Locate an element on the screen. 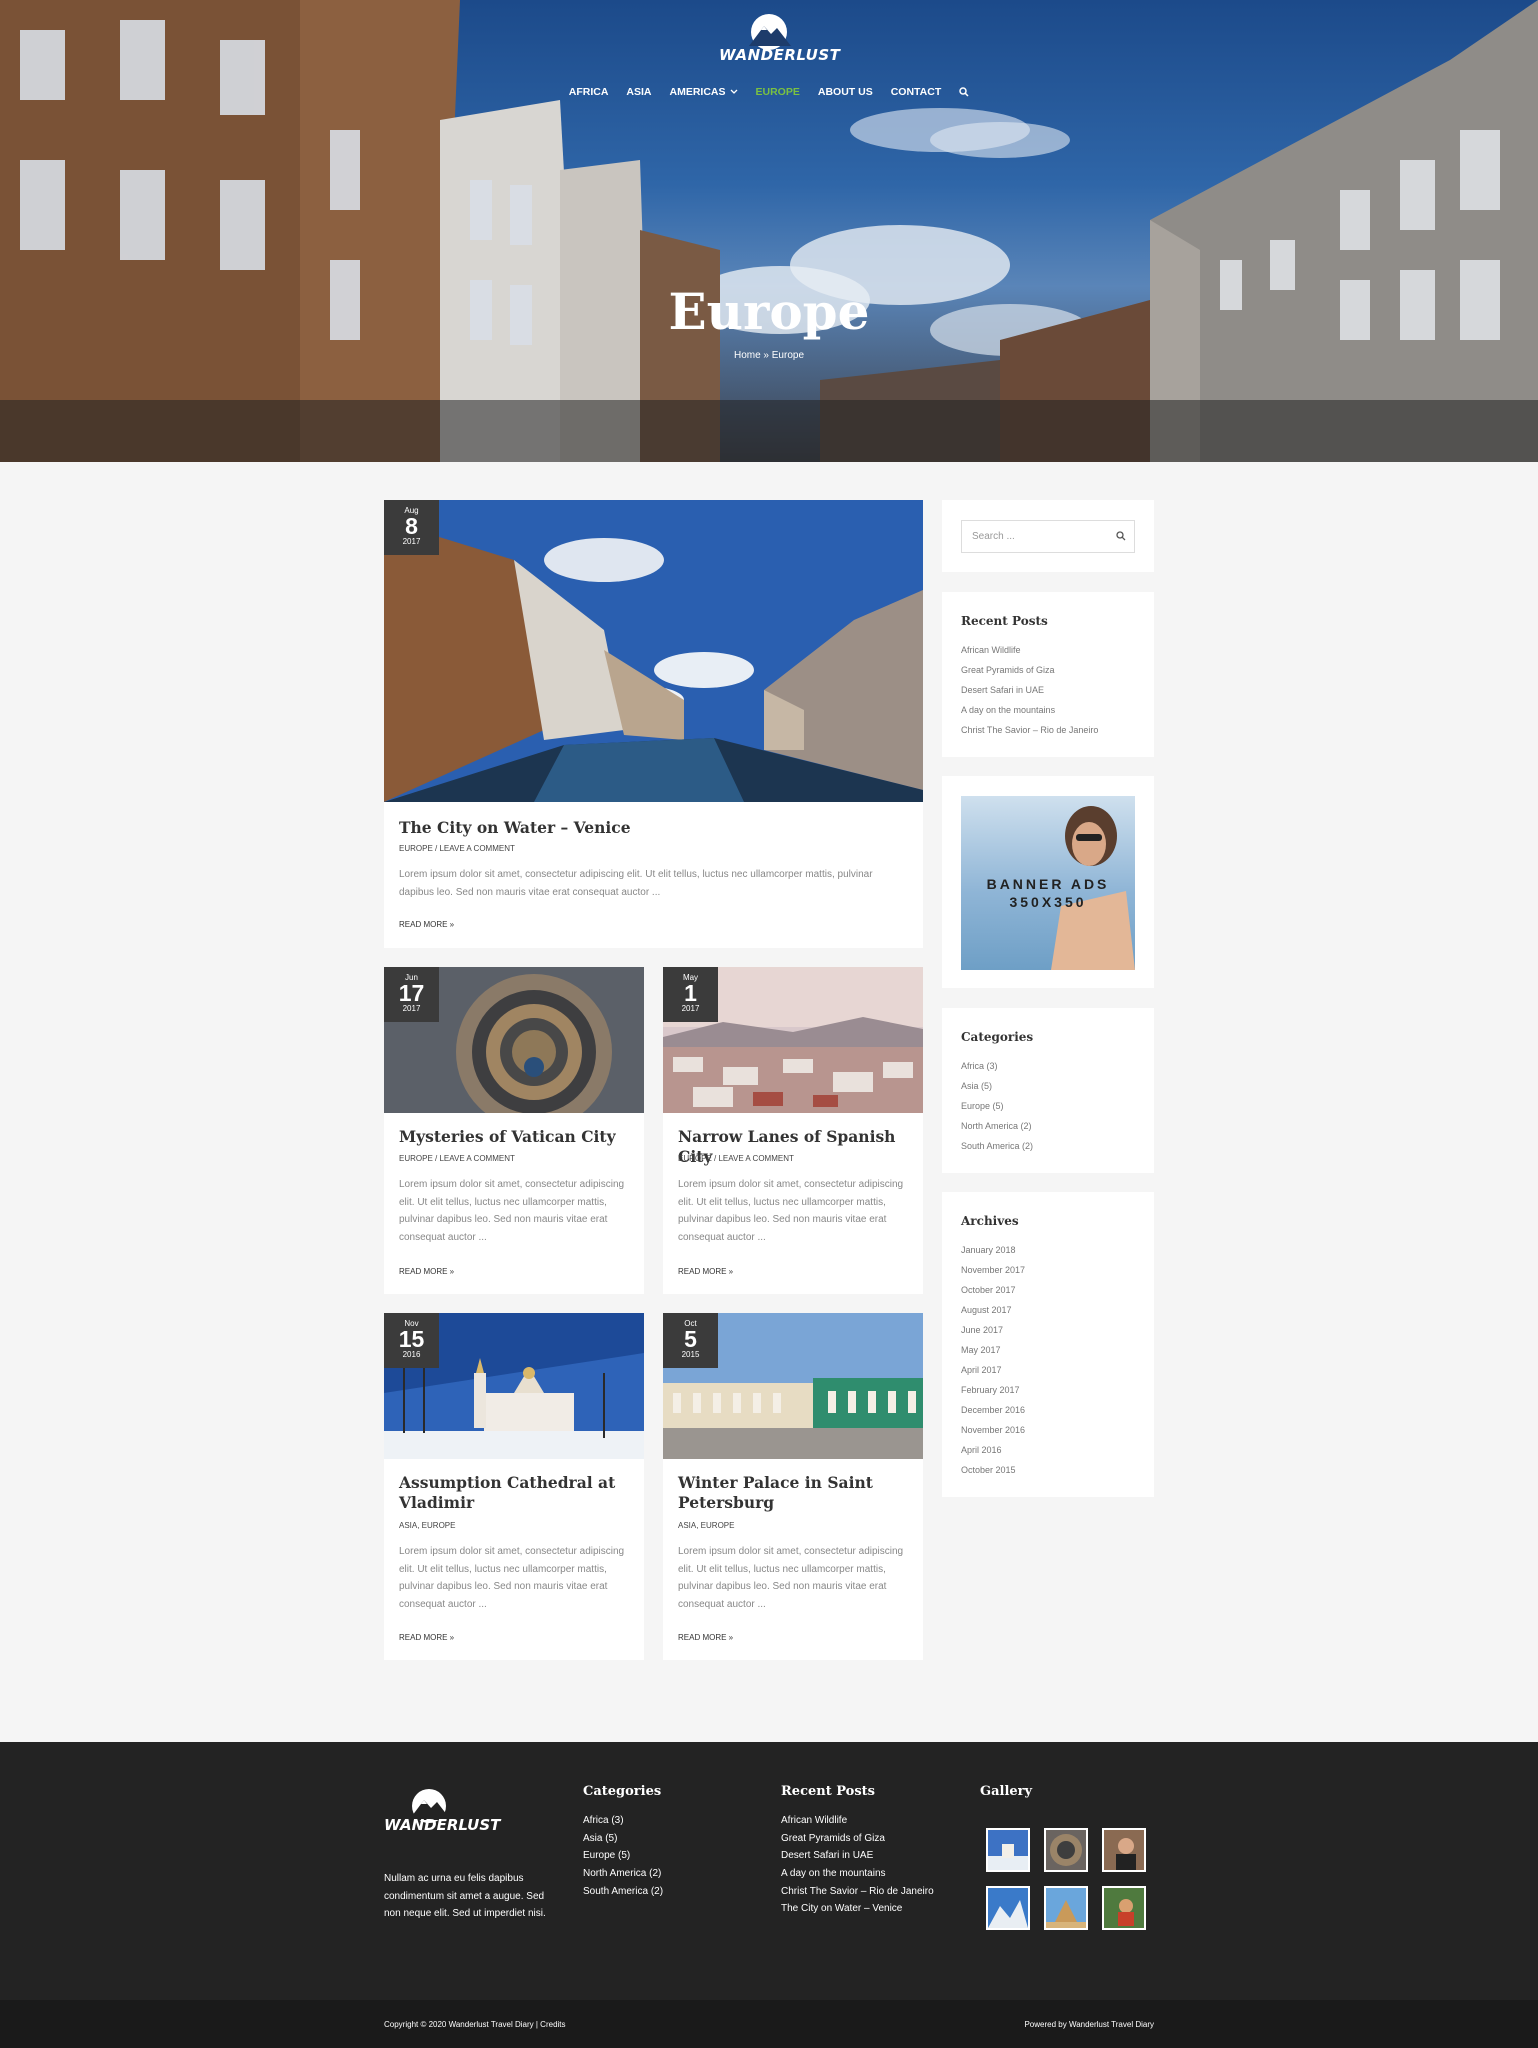 The height and width of the screenshot is (2048, 1538). nav-item-europe: EUROPE is located at coordinates (778, 92).